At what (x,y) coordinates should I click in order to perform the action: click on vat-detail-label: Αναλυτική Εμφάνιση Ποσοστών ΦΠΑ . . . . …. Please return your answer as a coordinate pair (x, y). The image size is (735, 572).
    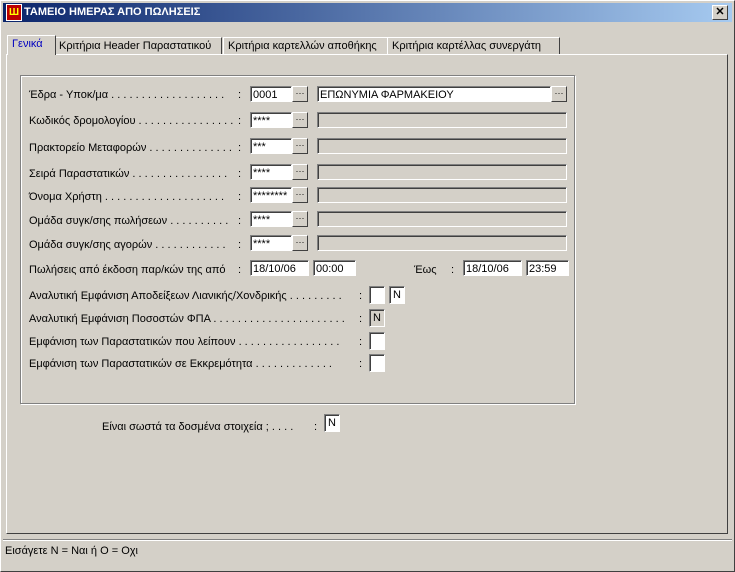
    Looking at the image, I should click on (187, 319).